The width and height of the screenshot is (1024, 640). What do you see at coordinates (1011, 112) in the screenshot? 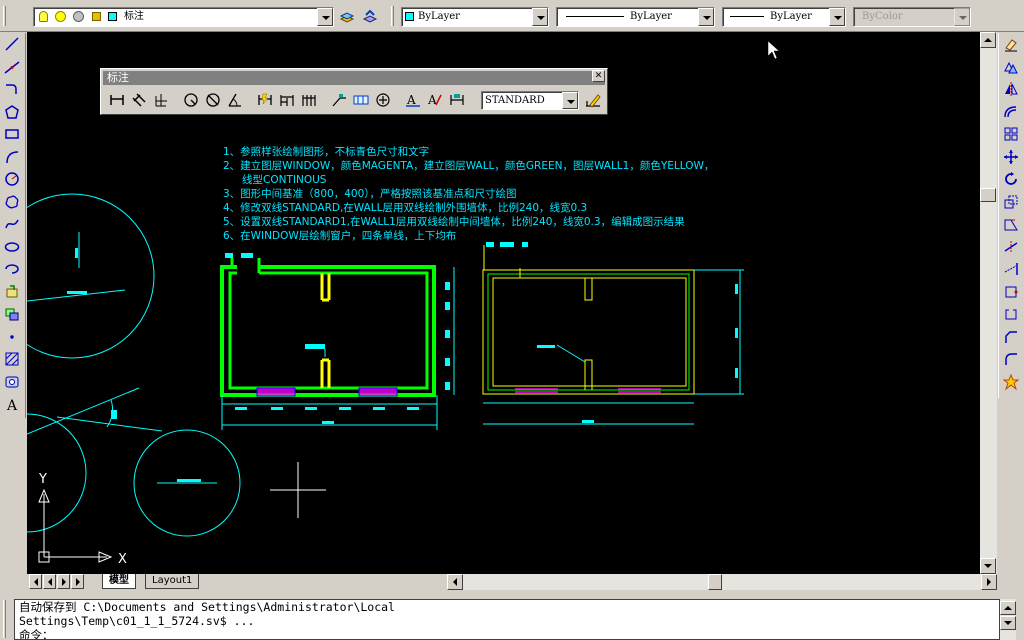
I see `offset-button` at bounding box center [1011, 112].